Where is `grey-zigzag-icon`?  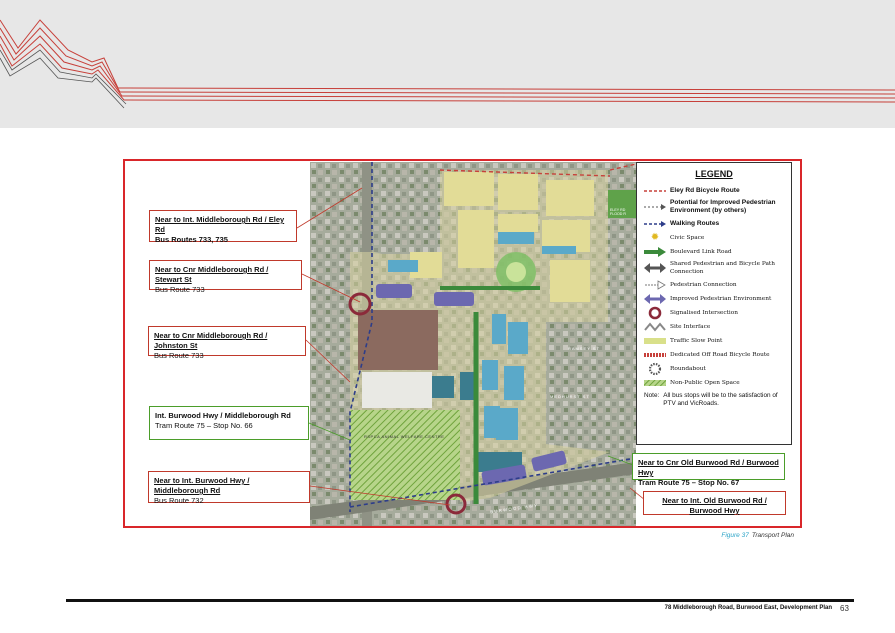 grey-zigzag-icon is located at coordinates (655, 326).